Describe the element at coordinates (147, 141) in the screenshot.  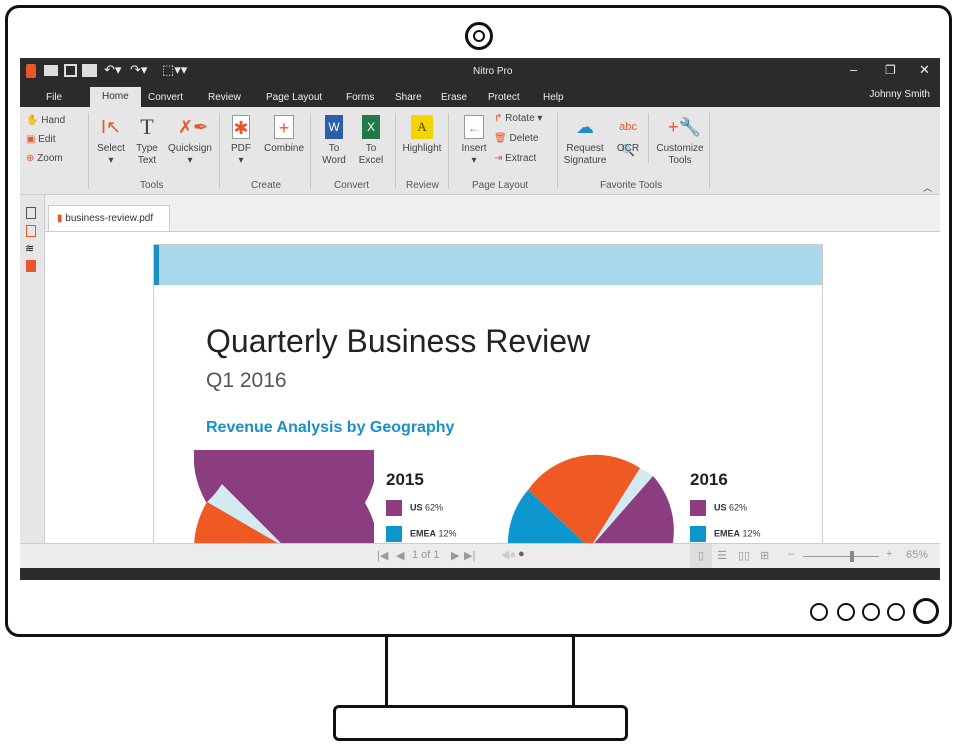
I see `type-text-button: T Type Text` at that location.